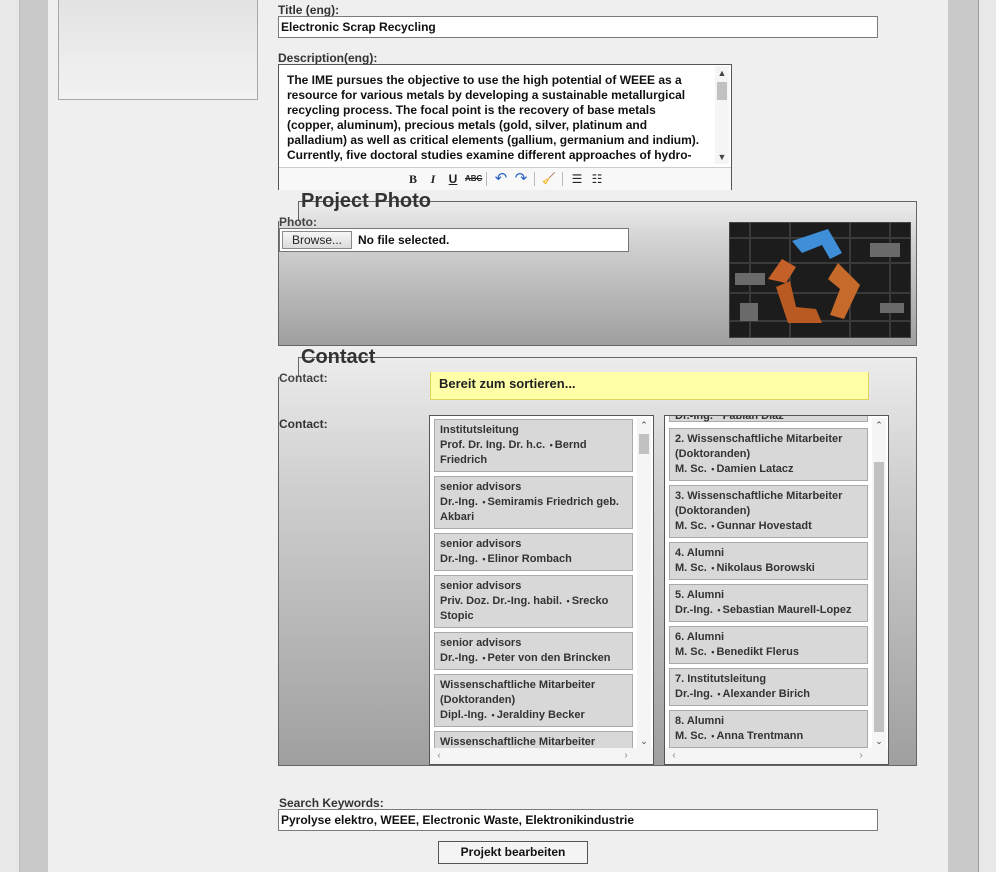  I want to click on list-item: 8. Alumni M. Sc. • Anna Trentmann, so click(768, 729).